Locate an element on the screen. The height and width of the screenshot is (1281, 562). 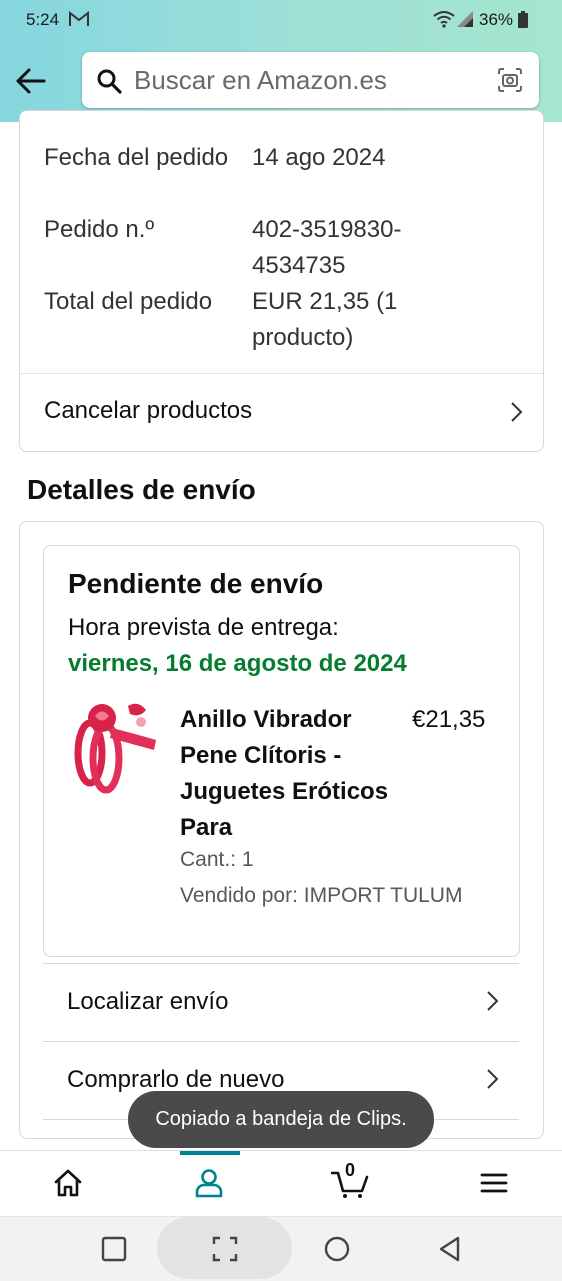
account-icon is located at coordinates (209, 1183).